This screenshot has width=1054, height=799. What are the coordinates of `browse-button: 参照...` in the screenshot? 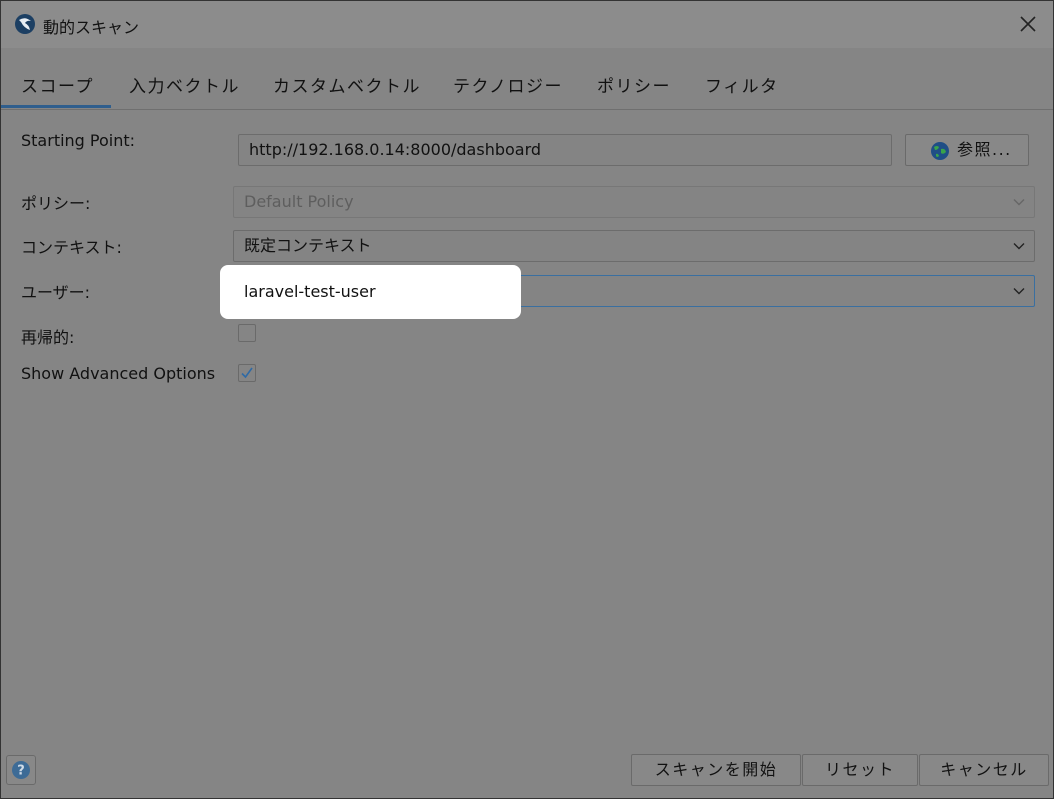 It's located at (967, 150).